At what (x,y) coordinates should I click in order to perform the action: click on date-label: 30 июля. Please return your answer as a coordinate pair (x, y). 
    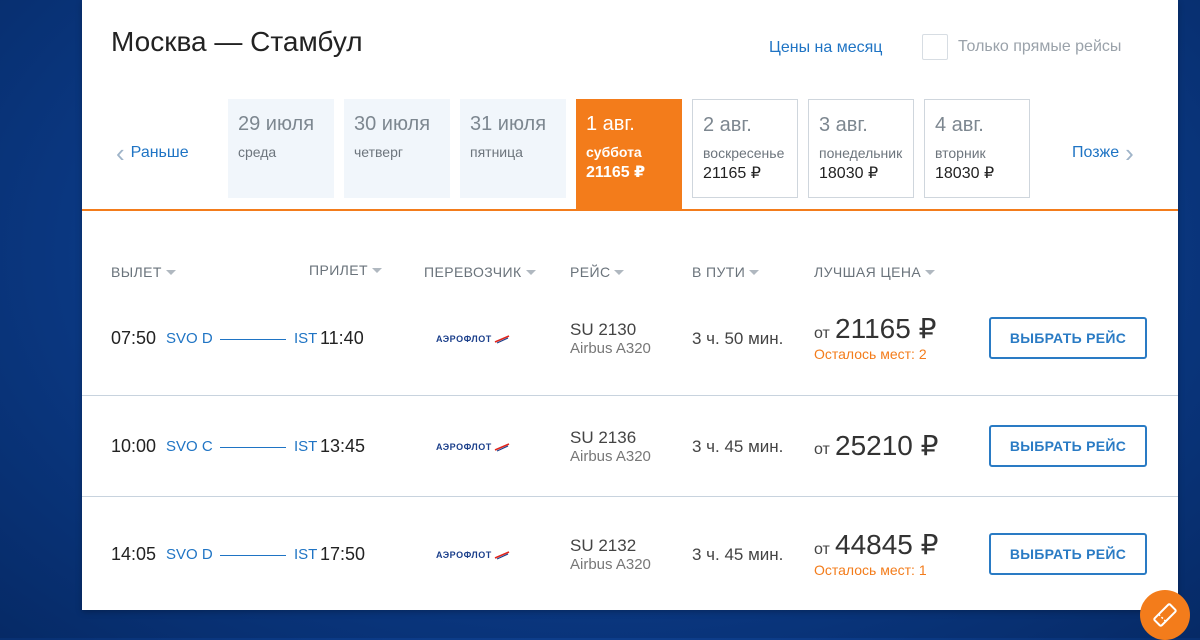
    Looking at the image, I should click on (392, 124).